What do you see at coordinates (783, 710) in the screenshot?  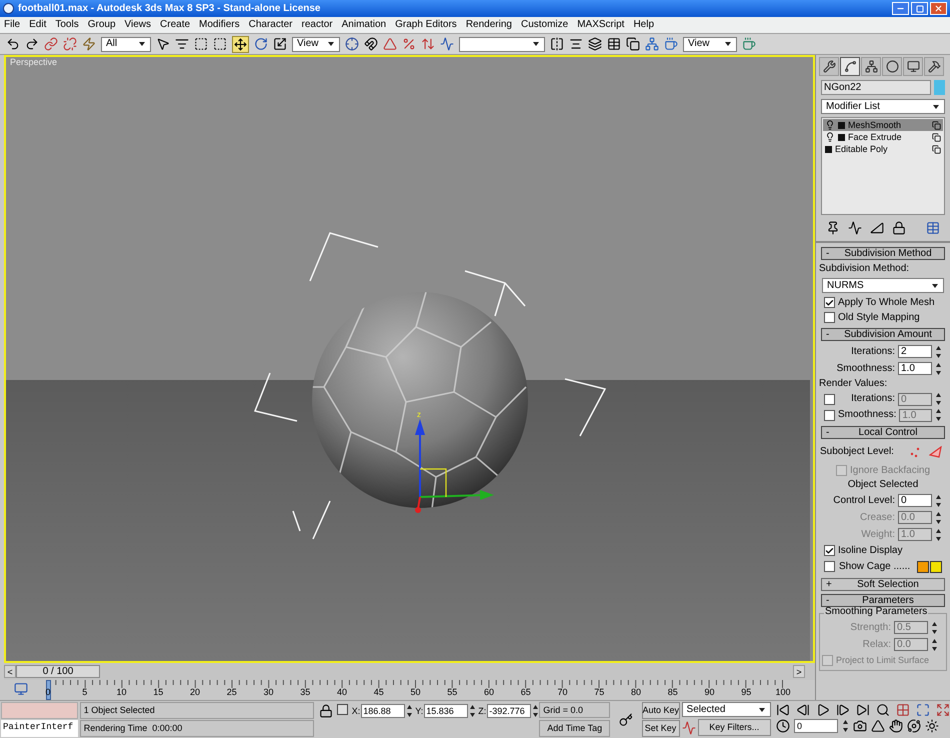 I see `go-to-start-icon` at bounding box center [783, 710].